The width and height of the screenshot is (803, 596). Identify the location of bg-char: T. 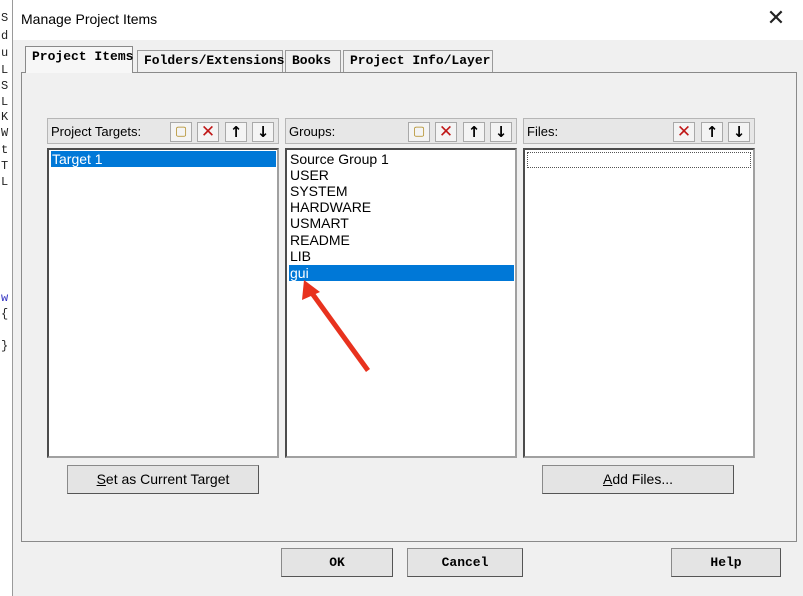
(5, 166).